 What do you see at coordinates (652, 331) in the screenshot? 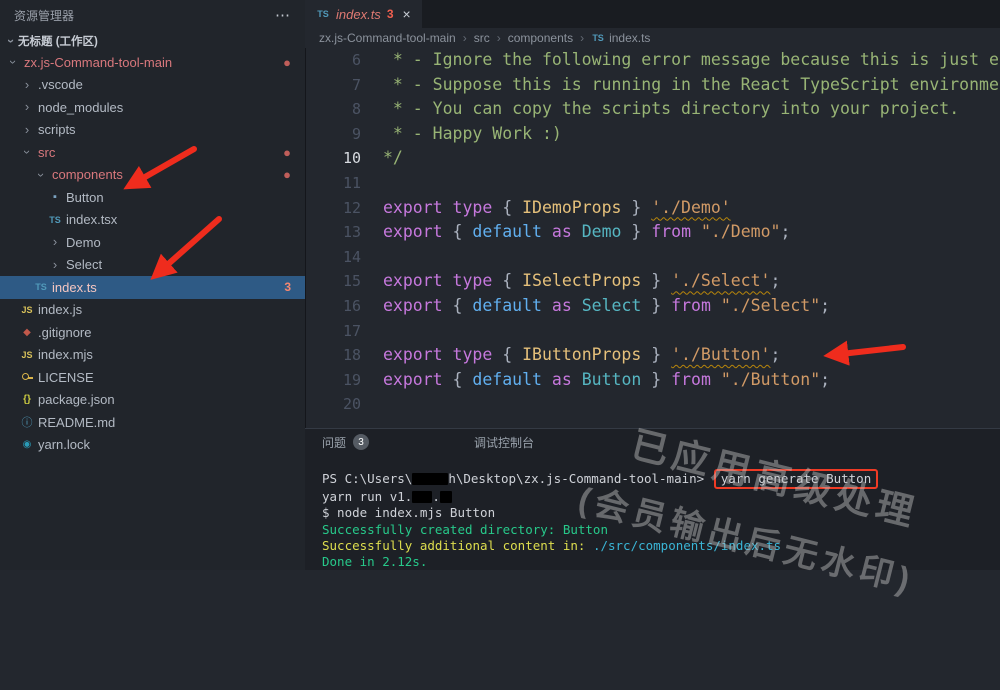
I see `code-line: 17` at bounding box center [652, 331].